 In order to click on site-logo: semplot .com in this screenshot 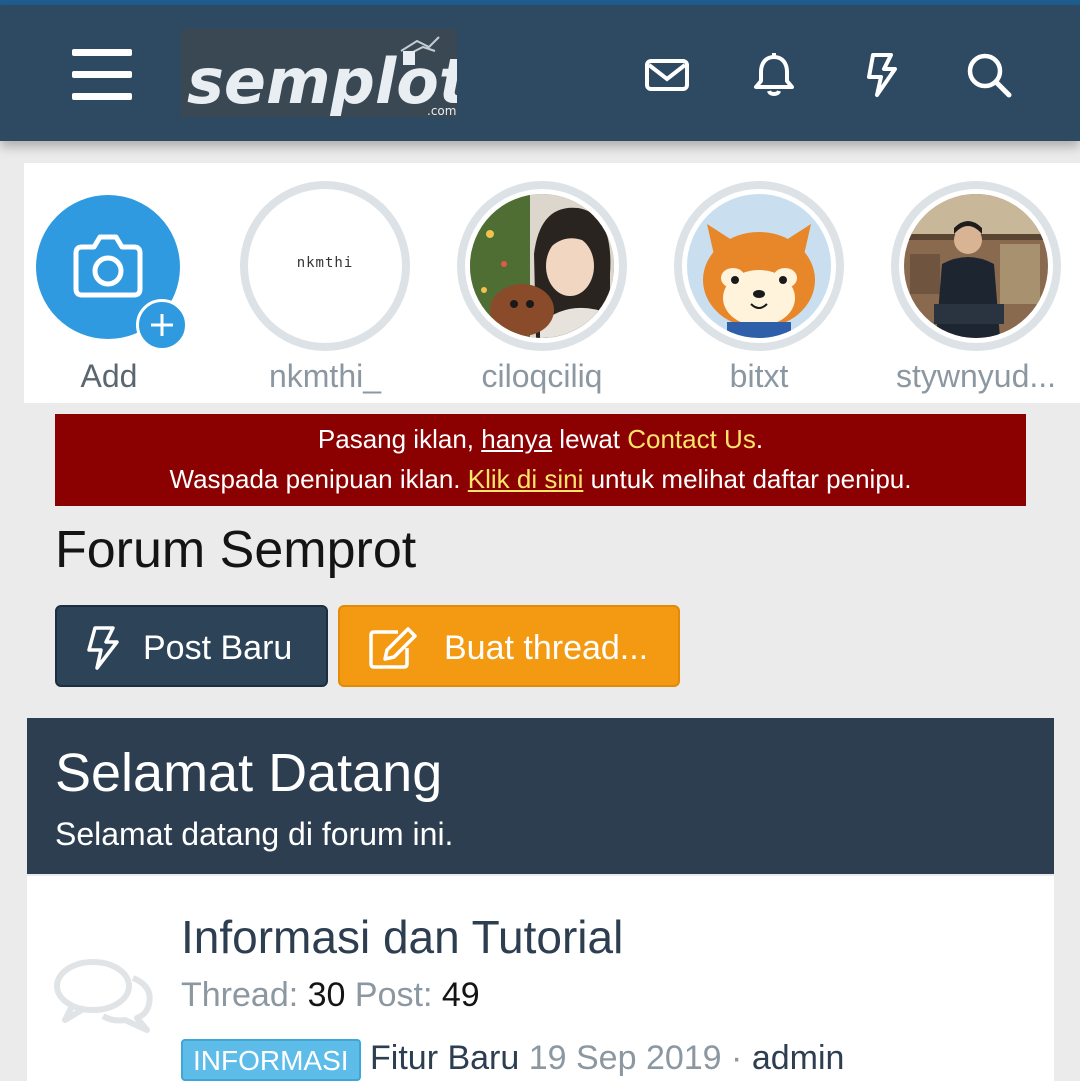, I will do `click(319, 73)`.